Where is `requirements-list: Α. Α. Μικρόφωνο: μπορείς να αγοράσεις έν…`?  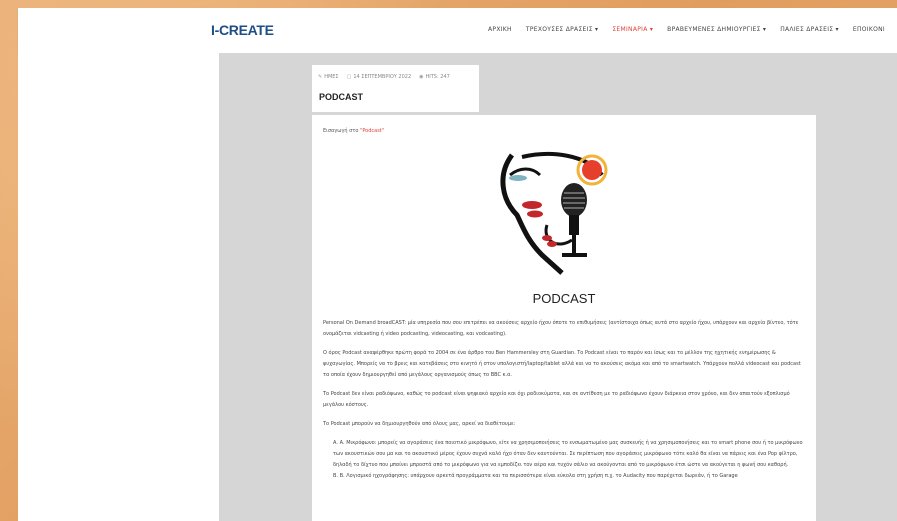
requirements-list: Α. Α. Μικρόφωνο: μπορείς να αγοράσεις έν… is located at coordinates (565, 460).